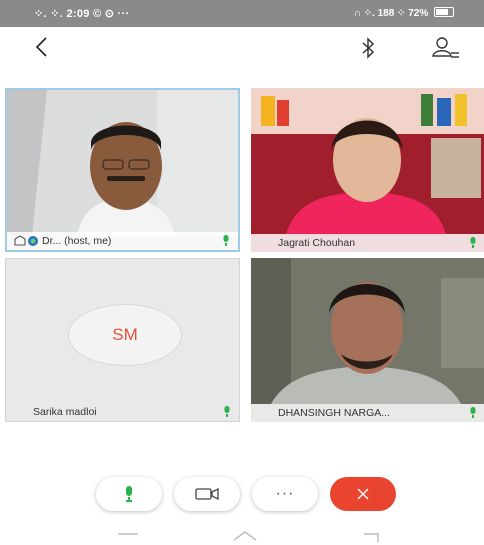  What do you see at coordinates (367, 243) in the screenshot?
I see `participant-label: Jagrati Chouhan` at bounding box center [367, 243].